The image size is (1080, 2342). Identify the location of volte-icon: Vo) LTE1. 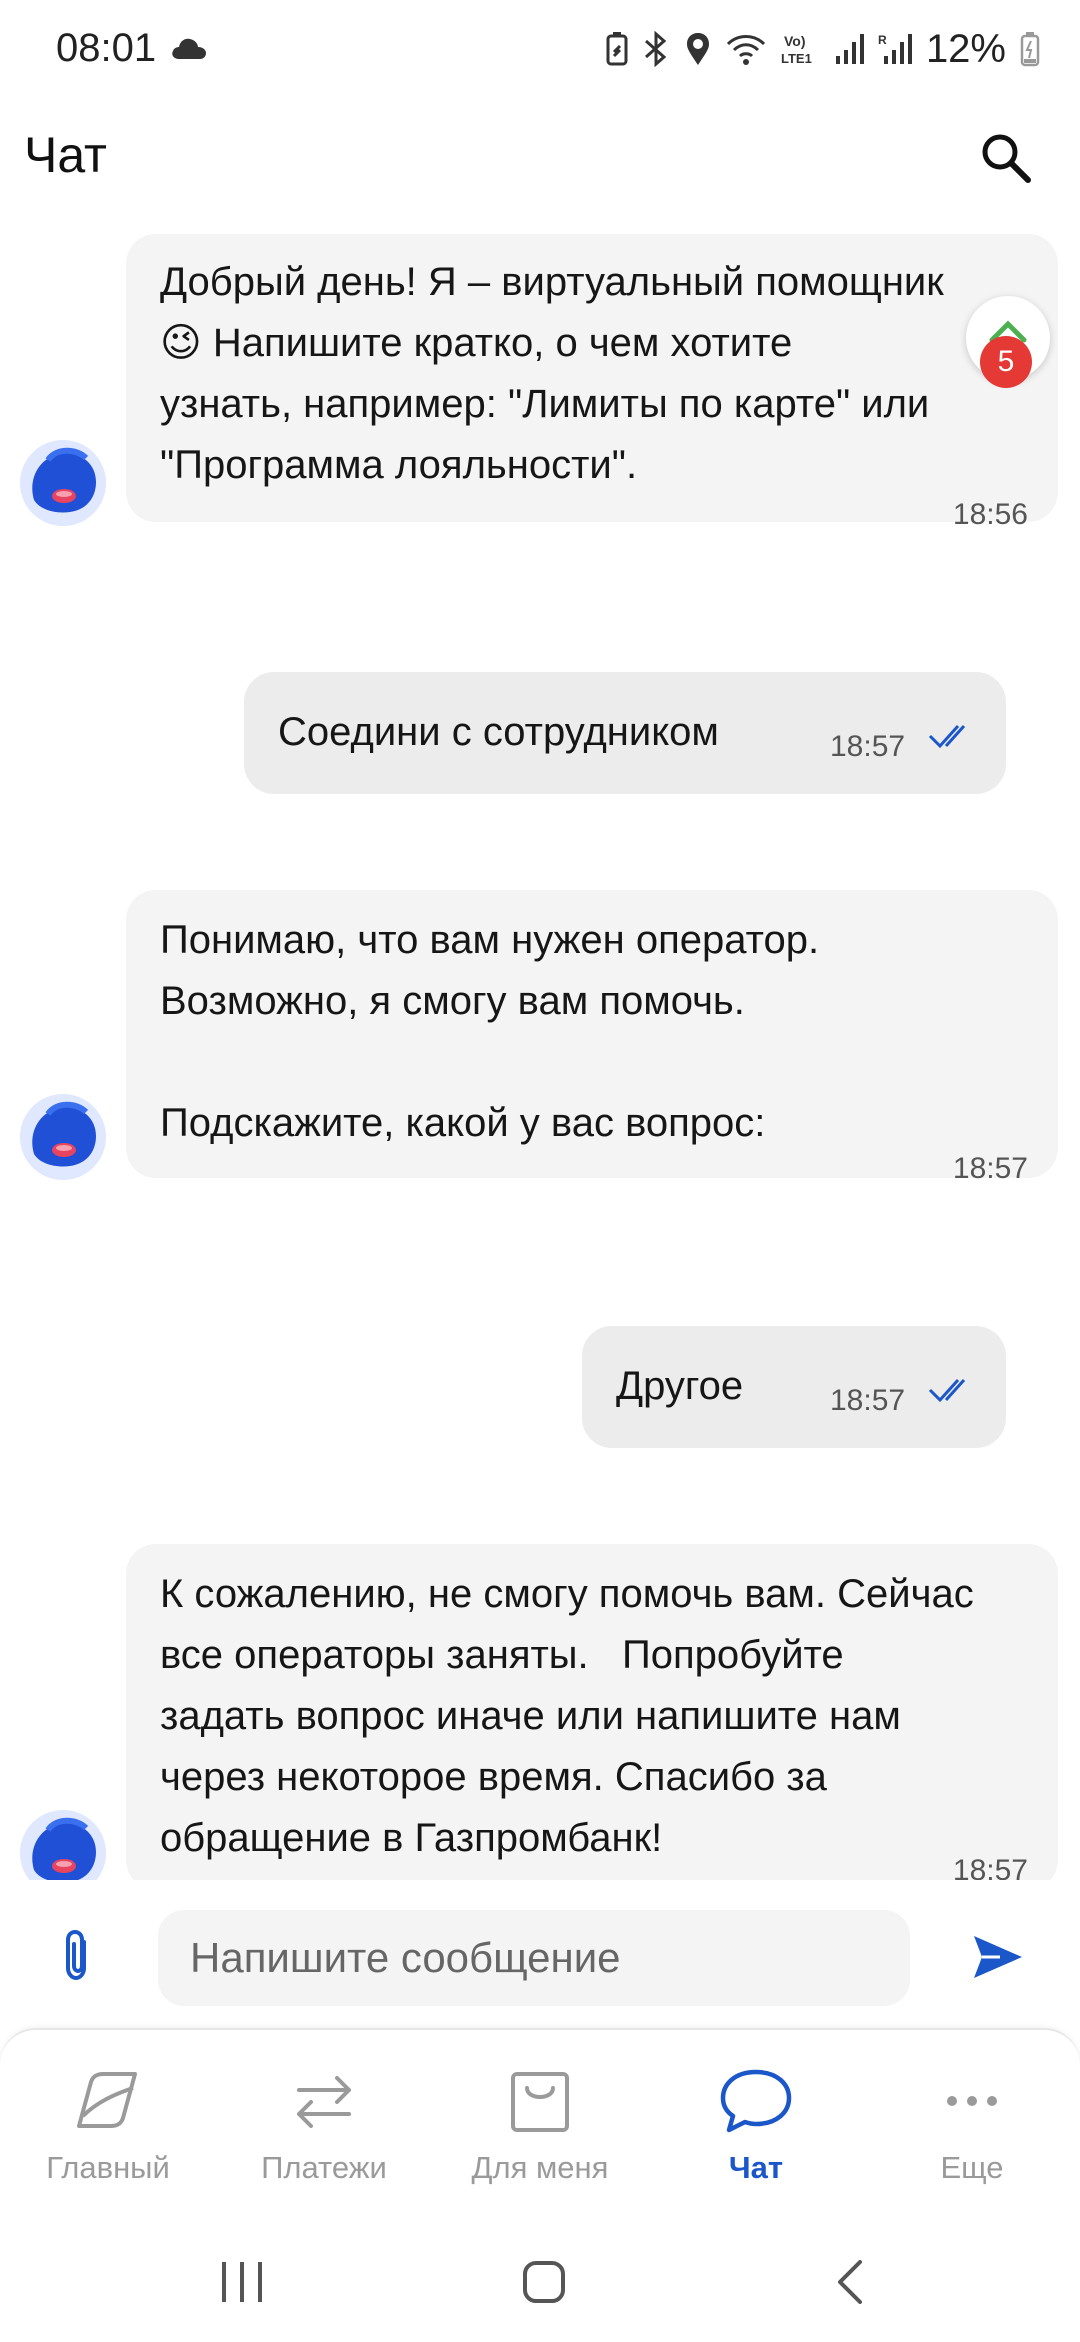
(796, 49).